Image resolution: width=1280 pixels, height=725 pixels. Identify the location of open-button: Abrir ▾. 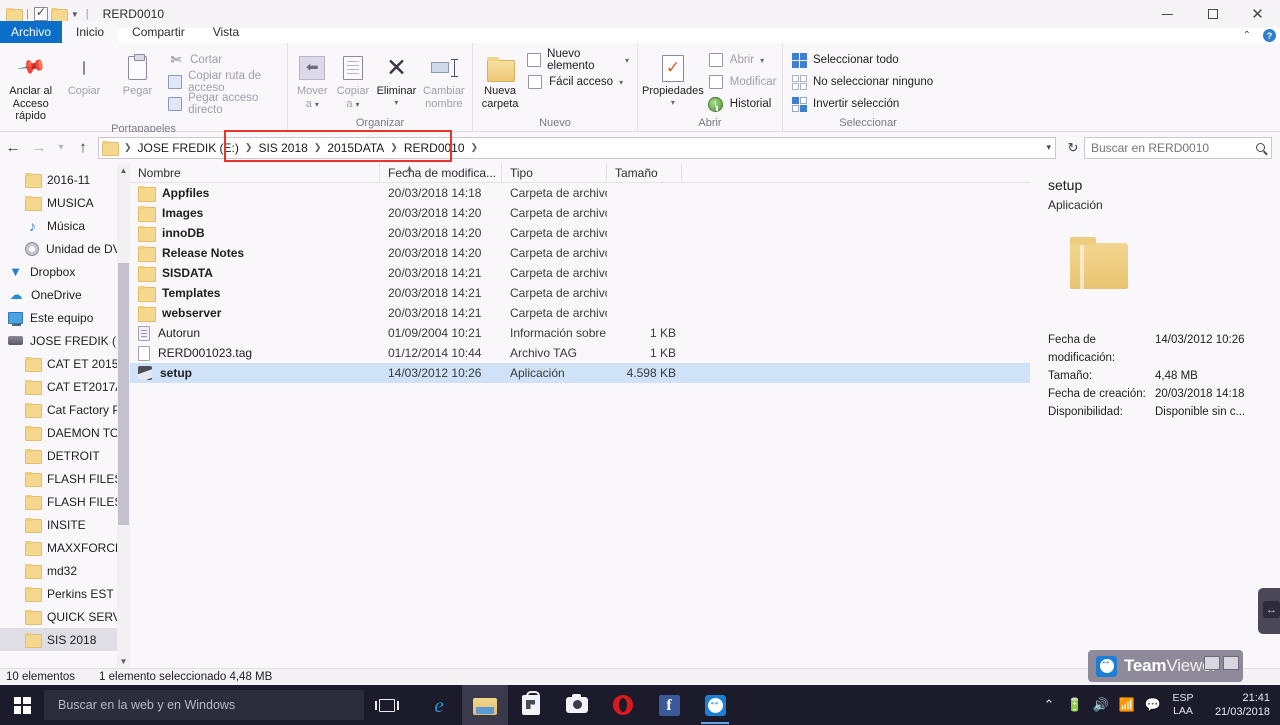
(742, 60).